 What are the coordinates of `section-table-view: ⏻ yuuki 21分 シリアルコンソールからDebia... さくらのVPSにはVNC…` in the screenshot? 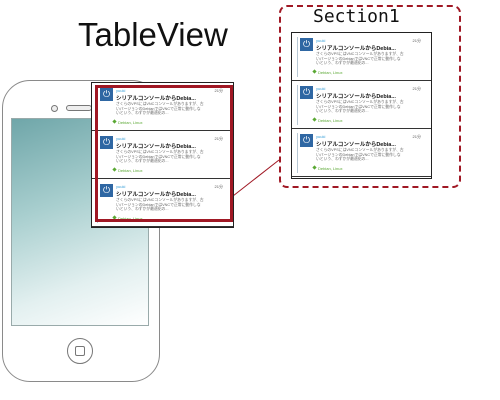 It's located at (361, 105).